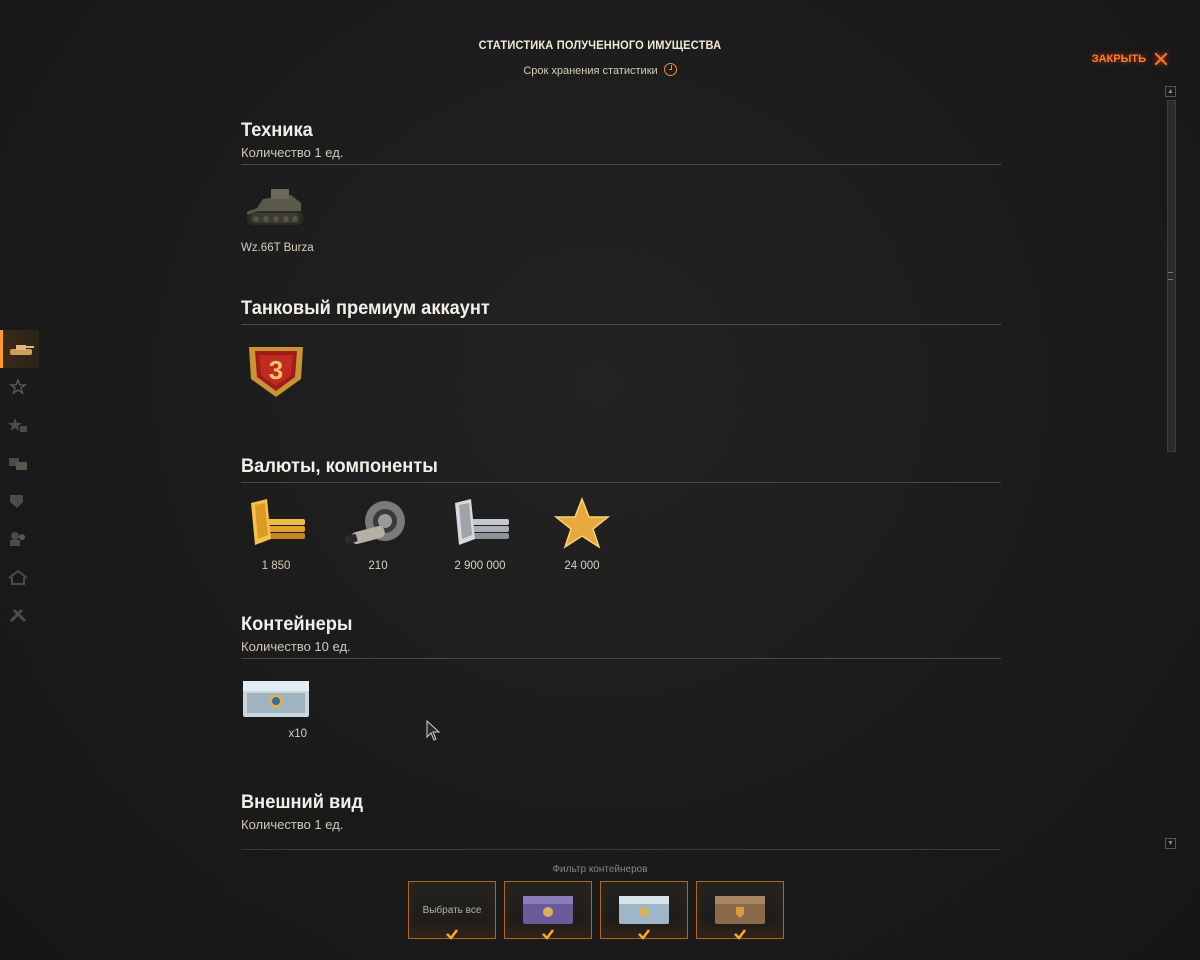  I want to click on container-filter: Выбрать все, so click(596, 910).